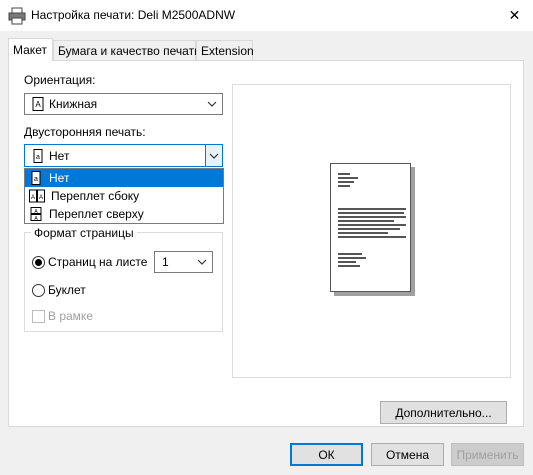 The height and width of the screenshot is (475, 533). Describe the element at coordinates (95, 196) in the screenshot. I see `dropdown-option-label: Переплет сбоку` at that location.